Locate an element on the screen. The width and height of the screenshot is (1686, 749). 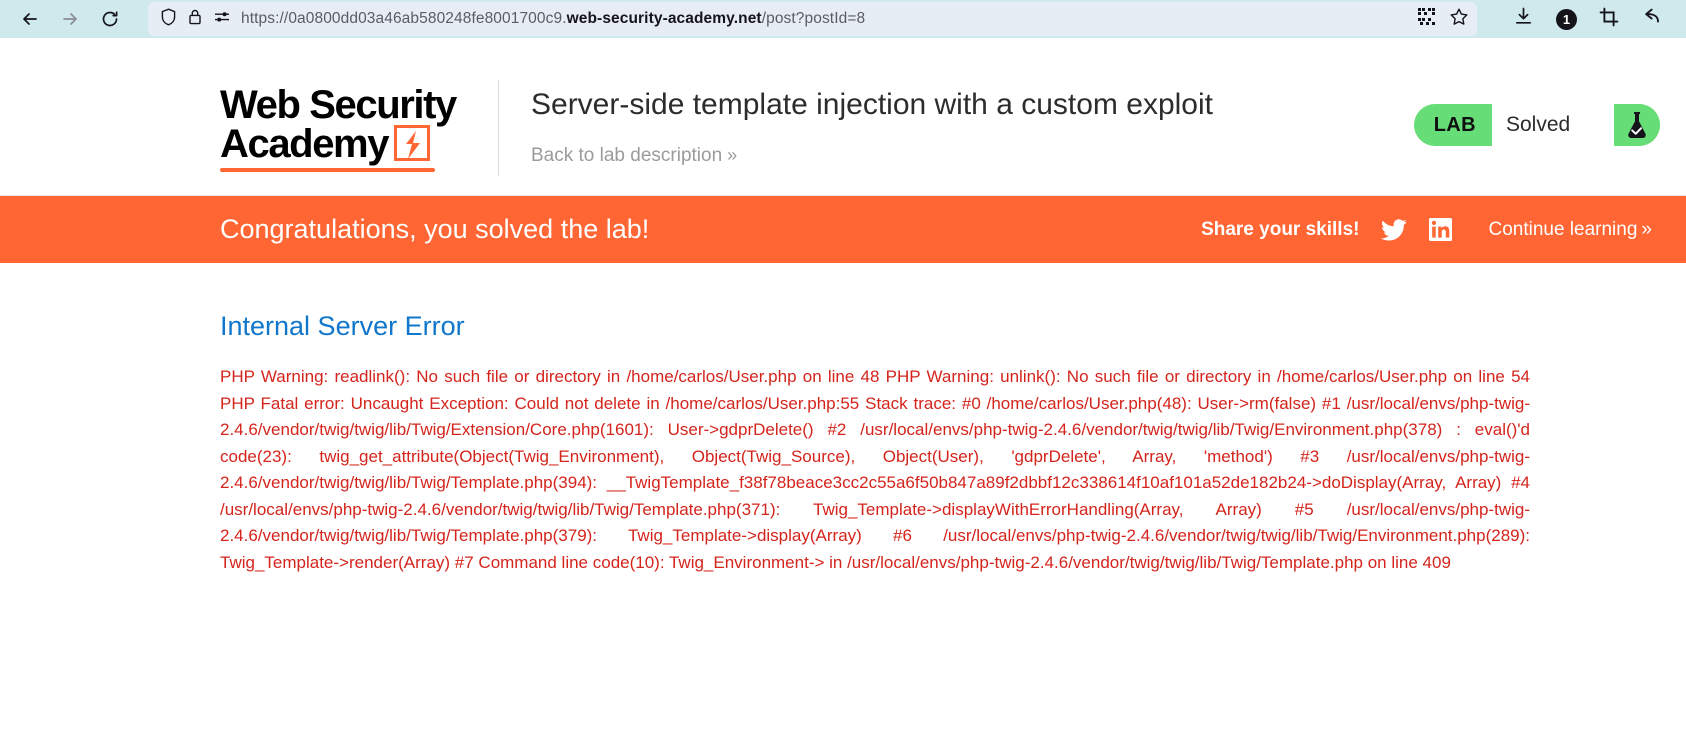
banner-actions: Share your skills! Continue learning» is located at coordinates (1433, 229).